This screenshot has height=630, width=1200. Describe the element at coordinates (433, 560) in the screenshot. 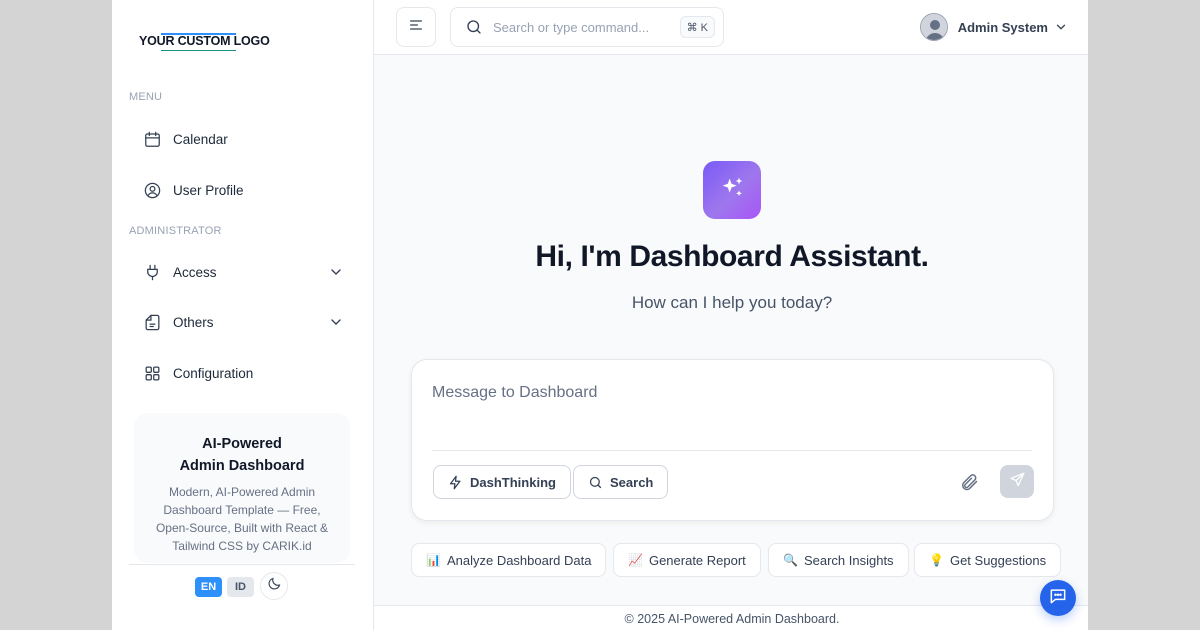

I see `chart-icon: 📊` at that location.